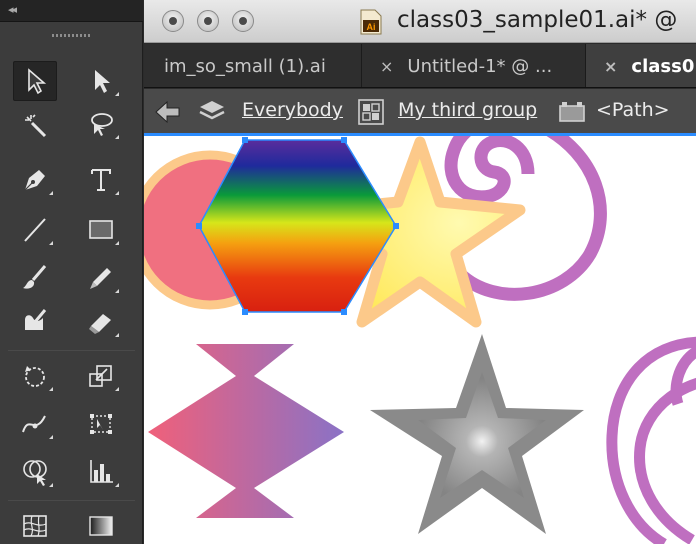 This screenshot has width=696, height=544. Describe the element at coordinates (173, 21) in the screenshot. I see `close-window-button` at that location.